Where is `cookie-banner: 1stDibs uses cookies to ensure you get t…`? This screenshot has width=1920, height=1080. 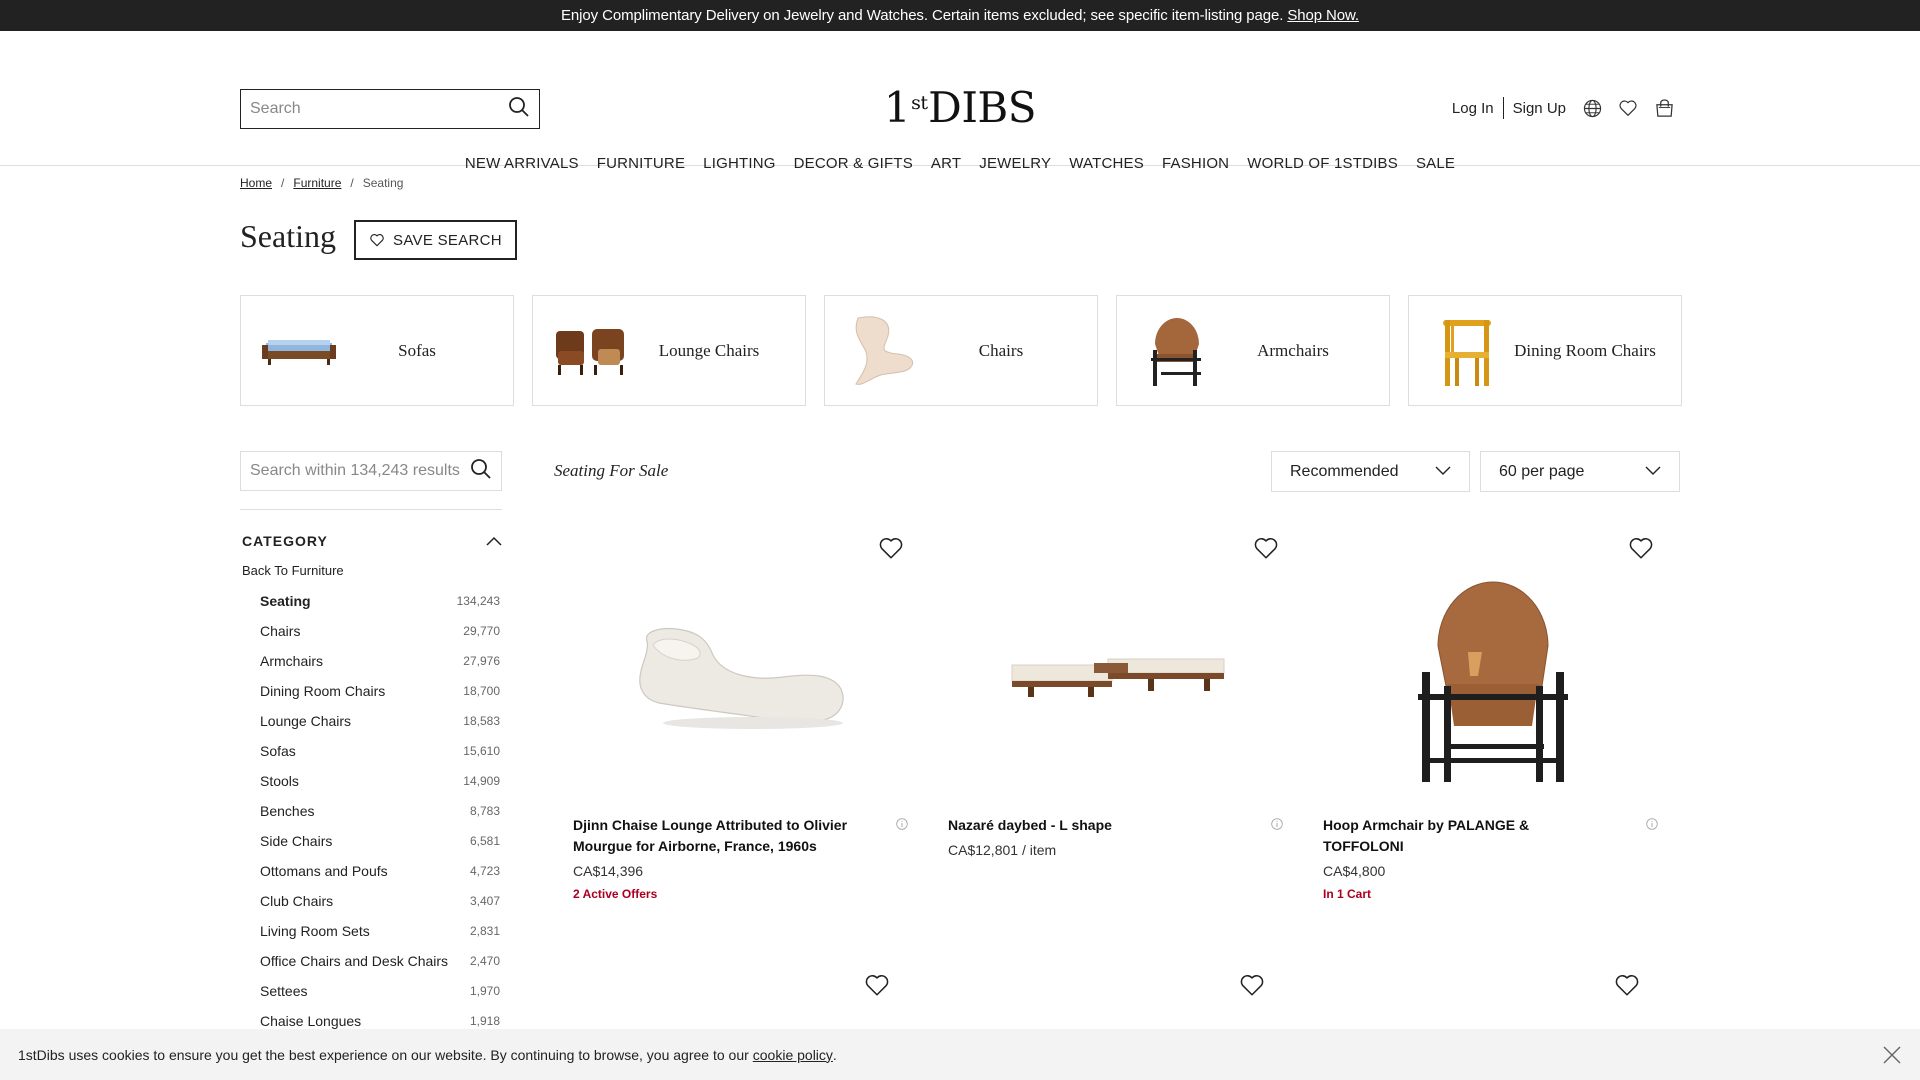 cookie-banner: 1stDibs uses cookies to ensure you get t… is located at coordinates (960, 1054).